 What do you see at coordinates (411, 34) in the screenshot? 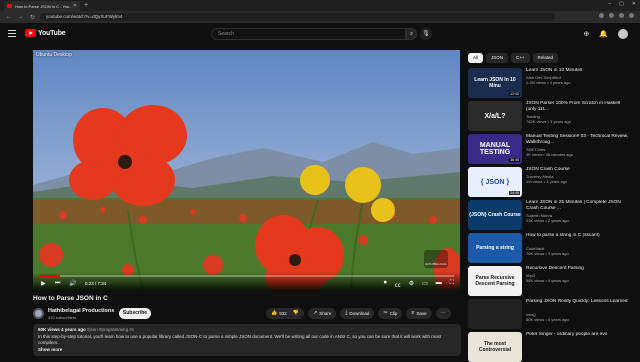
I see `search-icon: ⌕` at bounding box center [411, 34].